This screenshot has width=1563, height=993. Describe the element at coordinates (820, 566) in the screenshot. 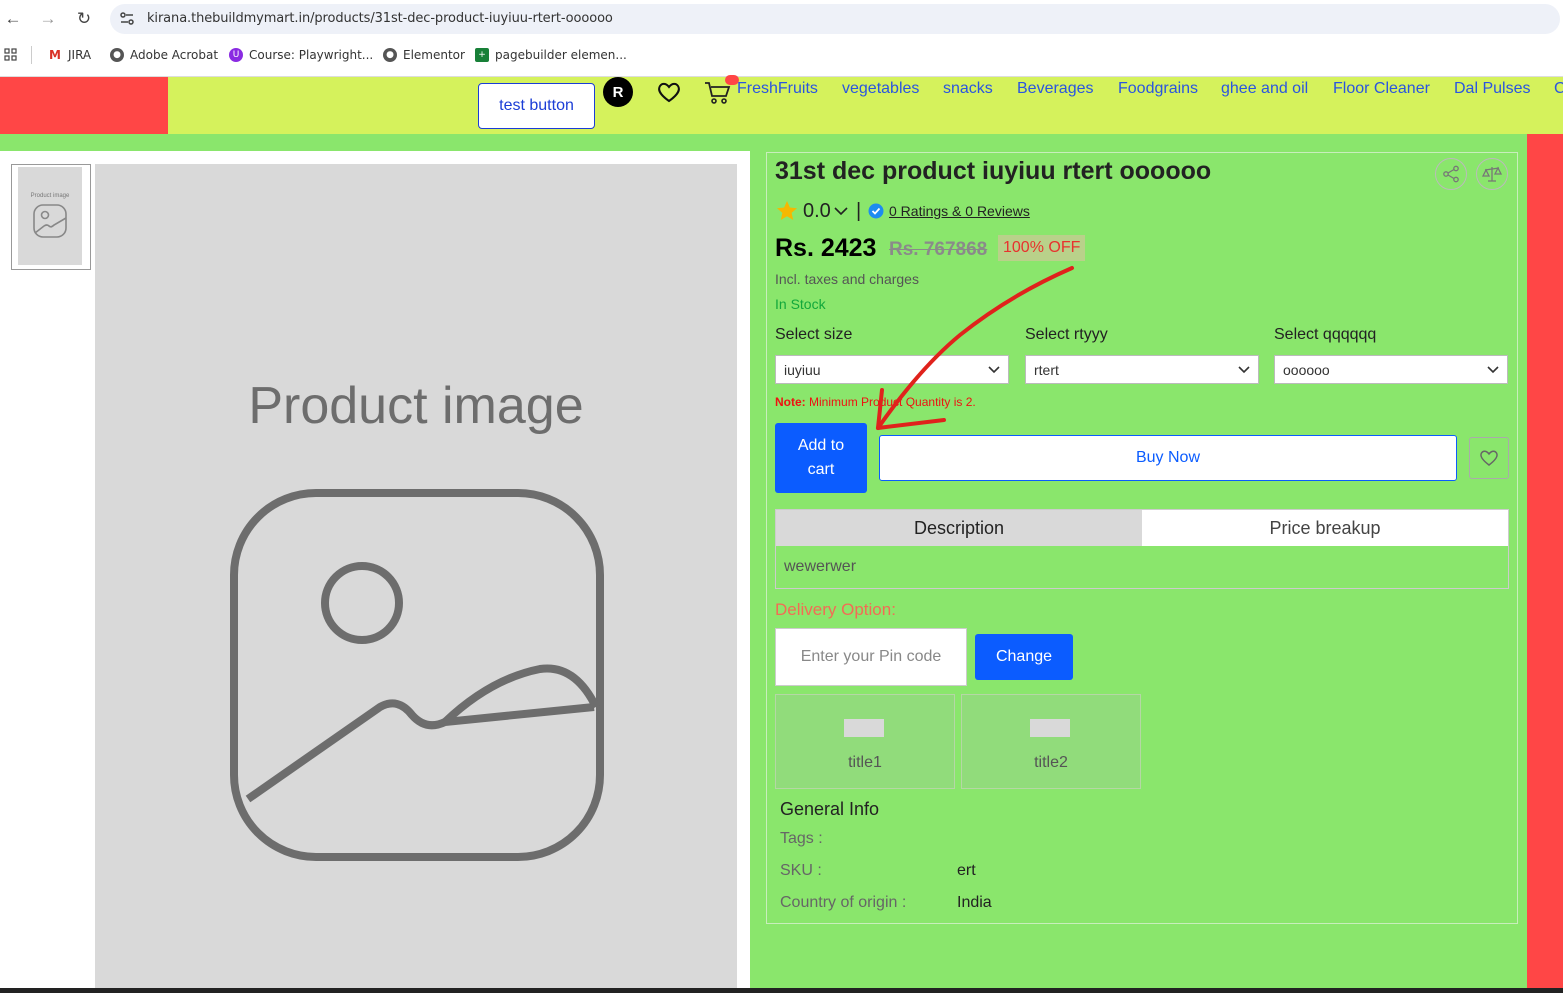

I see `description-text: wewerwer` at that location.